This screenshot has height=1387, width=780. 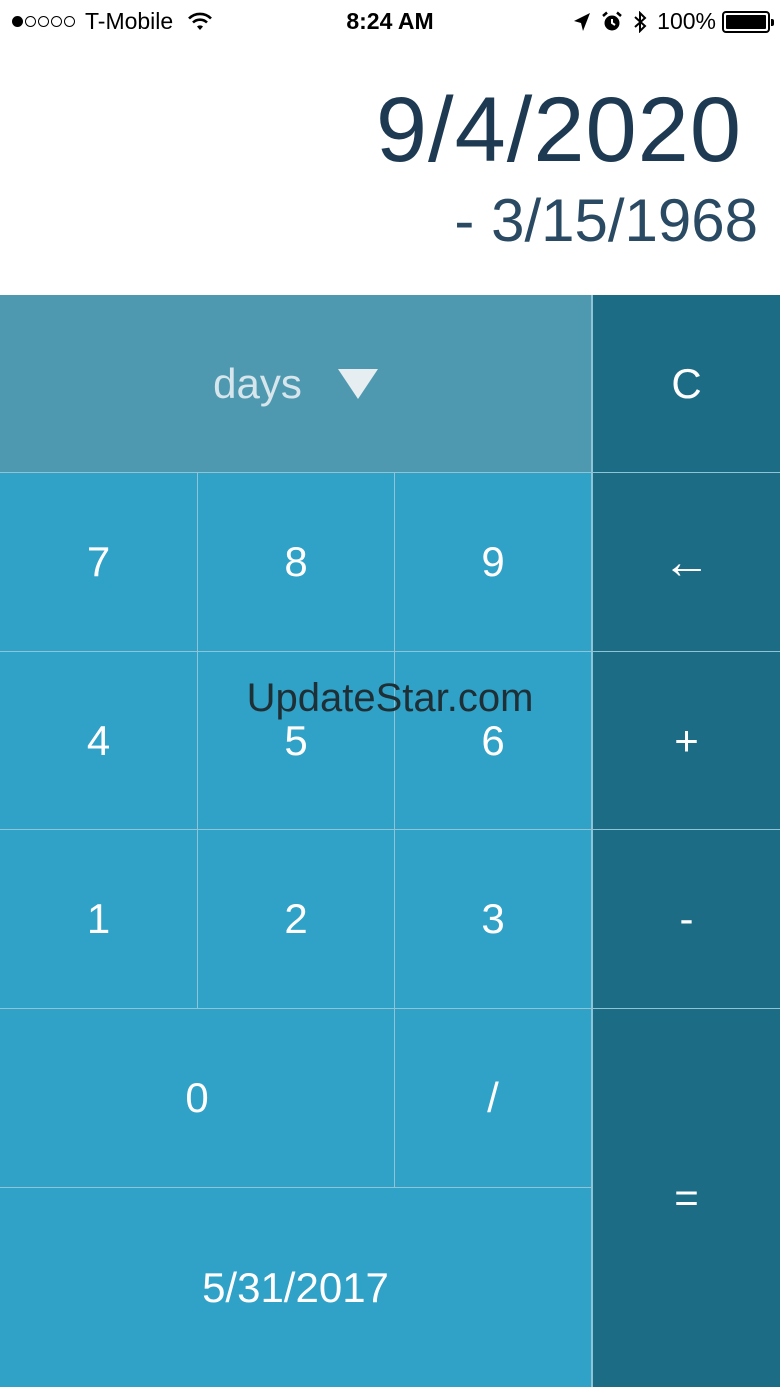 What do you see at coordinates (640, 21) in the screenshot?
I see `bluetooth-icon` at bounding box center [640, 21].